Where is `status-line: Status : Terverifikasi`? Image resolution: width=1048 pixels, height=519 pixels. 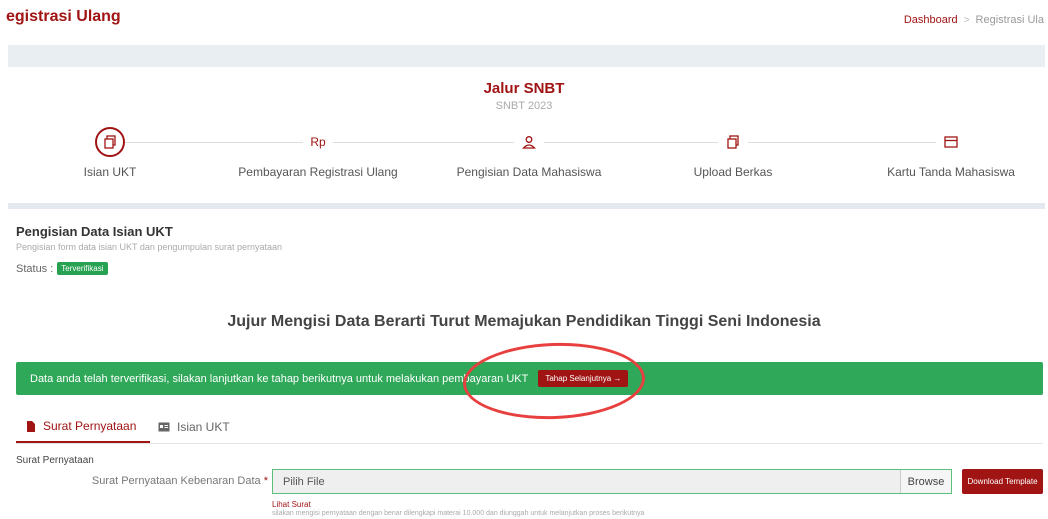
status-line: Status : Terverifikasi is located at coordinates (62, 268).